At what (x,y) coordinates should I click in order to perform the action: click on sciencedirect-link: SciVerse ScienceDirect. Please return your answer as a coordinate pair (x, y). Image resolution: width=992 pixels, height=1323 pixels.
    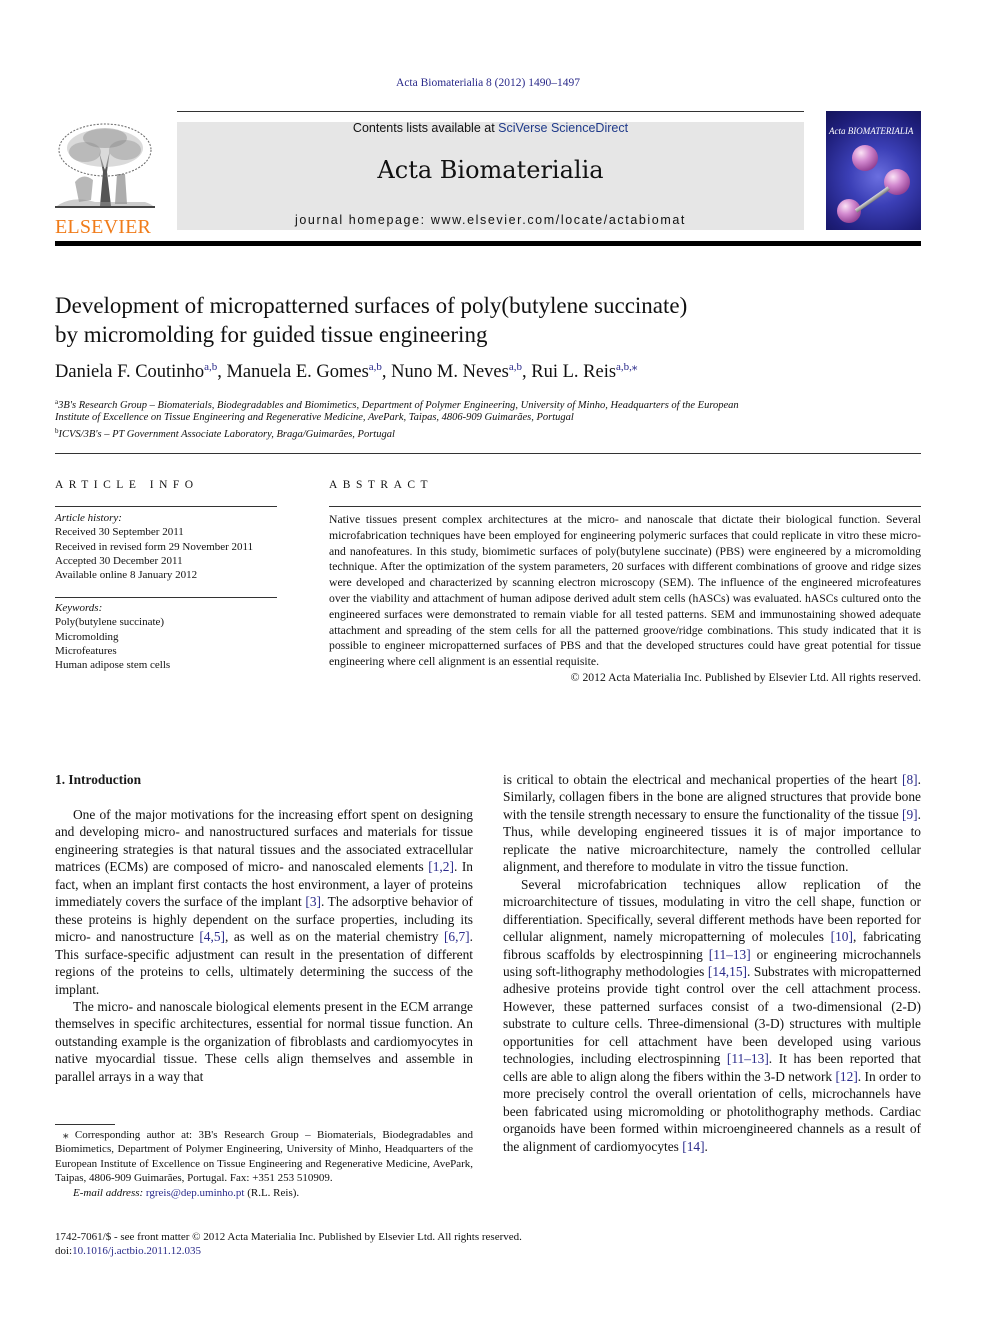
    Looking at the image, I should click on (563, 128).